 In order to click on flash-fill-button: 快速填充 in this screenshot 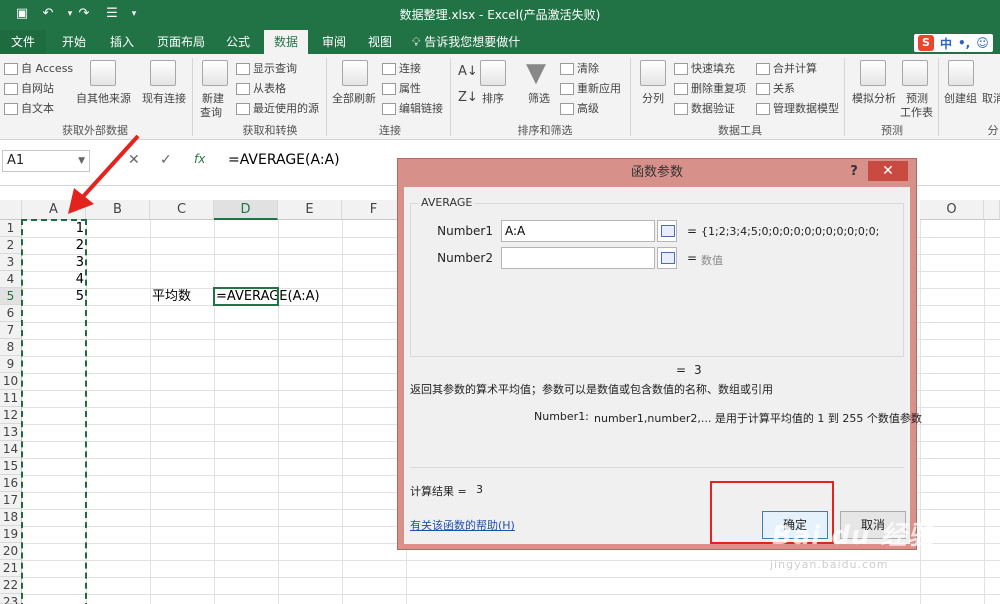, I will do `click(704, 68)`.